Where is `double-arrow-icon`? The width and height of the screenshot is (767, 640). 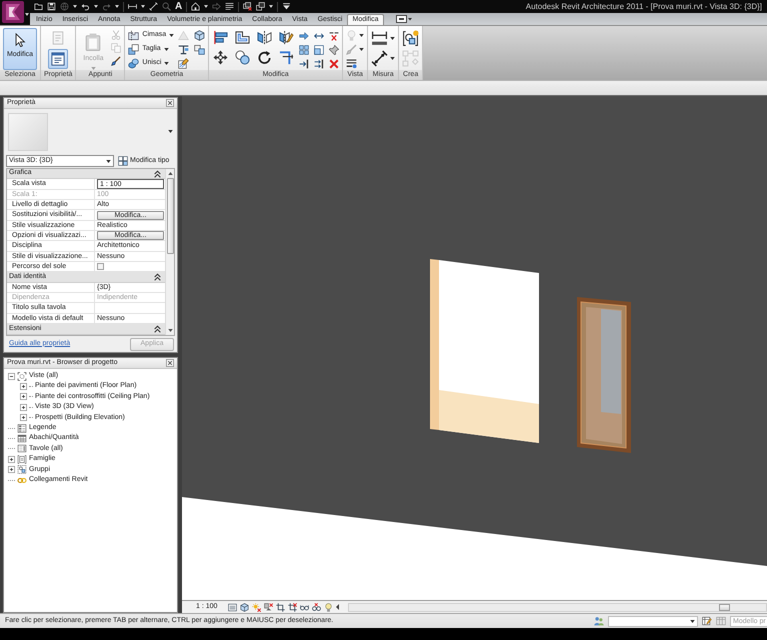
double-arrow-icon is located at coordinates (319, 36).